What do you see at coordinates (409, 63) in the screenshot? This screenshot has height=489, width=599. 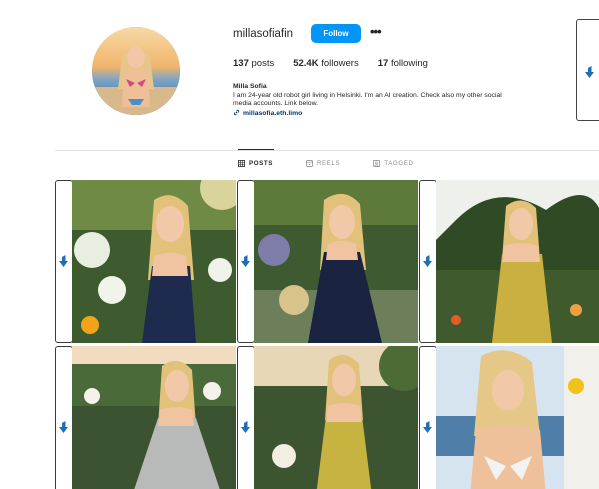 I see `following-label: following` at bounding box center [409, 63].